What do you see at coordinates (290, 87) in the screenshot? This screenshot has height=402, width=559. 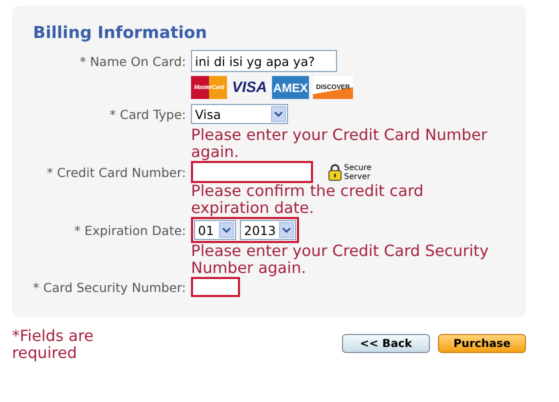 I see `card-logo-icon: AMEX` at bounding box center [290, 87].